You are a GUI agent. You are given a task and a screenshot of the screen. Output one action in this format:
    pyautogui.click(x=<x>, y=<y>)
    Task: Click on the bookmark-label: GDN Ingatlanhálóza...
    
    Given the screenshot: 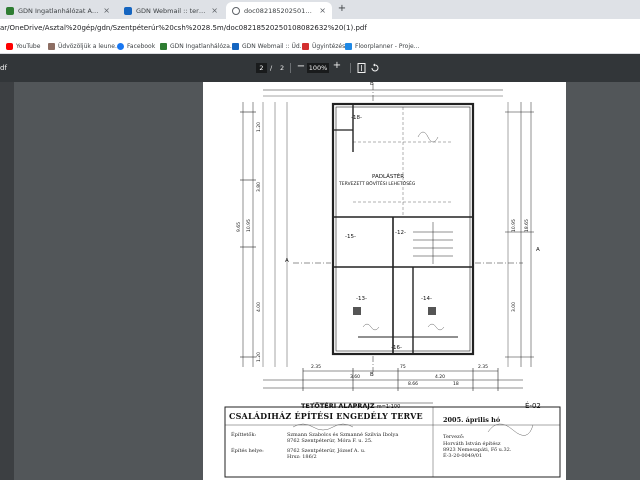 What is the action you would take?
    pyautogui.click(x=203, y=46)
    